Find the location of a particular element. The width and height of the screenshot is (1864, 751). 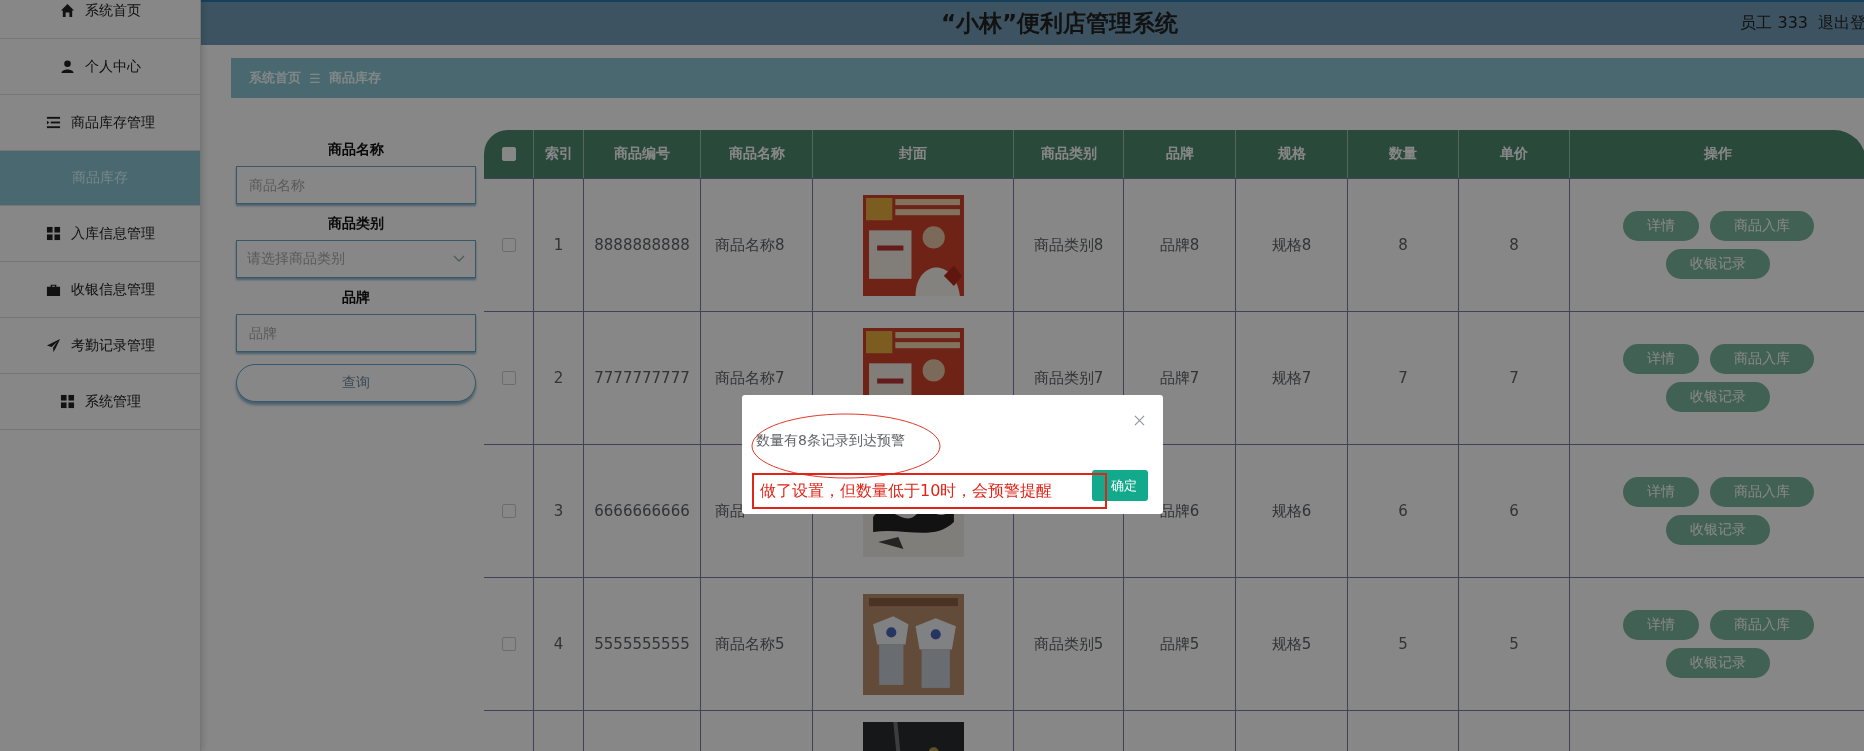

select-all-checkbox is located at coordinates (508, 154).